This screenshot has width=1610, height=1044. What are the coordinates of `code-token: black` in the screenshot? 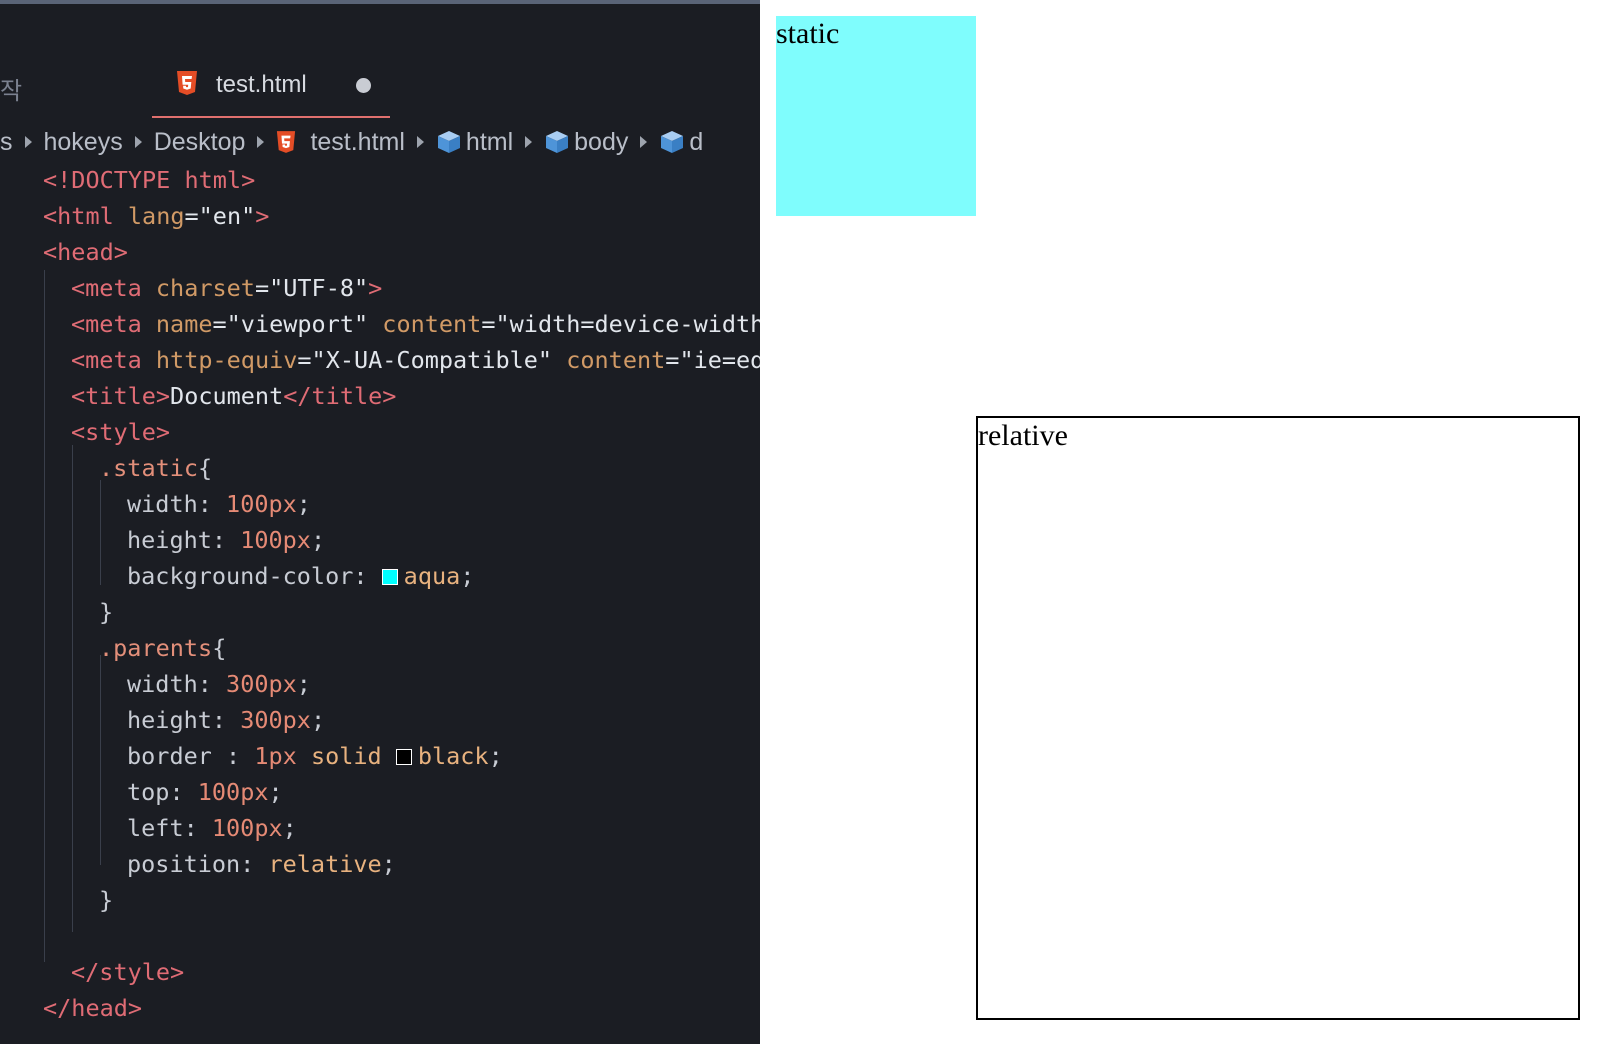 It's located at (453, 756).